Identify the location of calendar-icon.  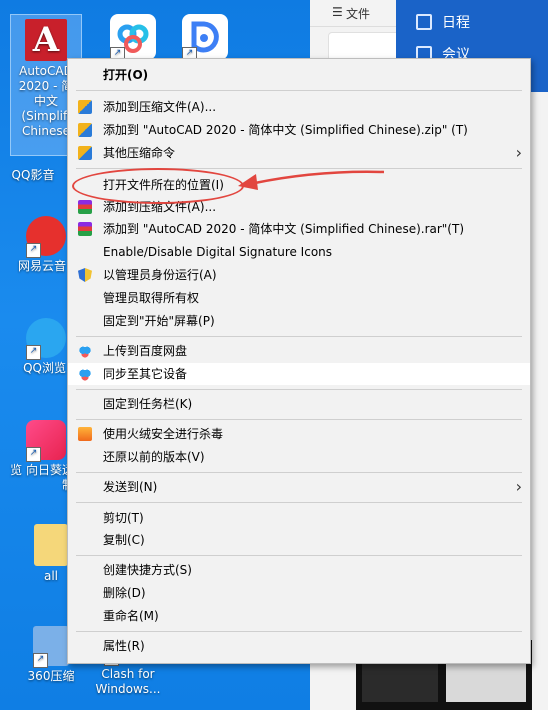
(424, 22).